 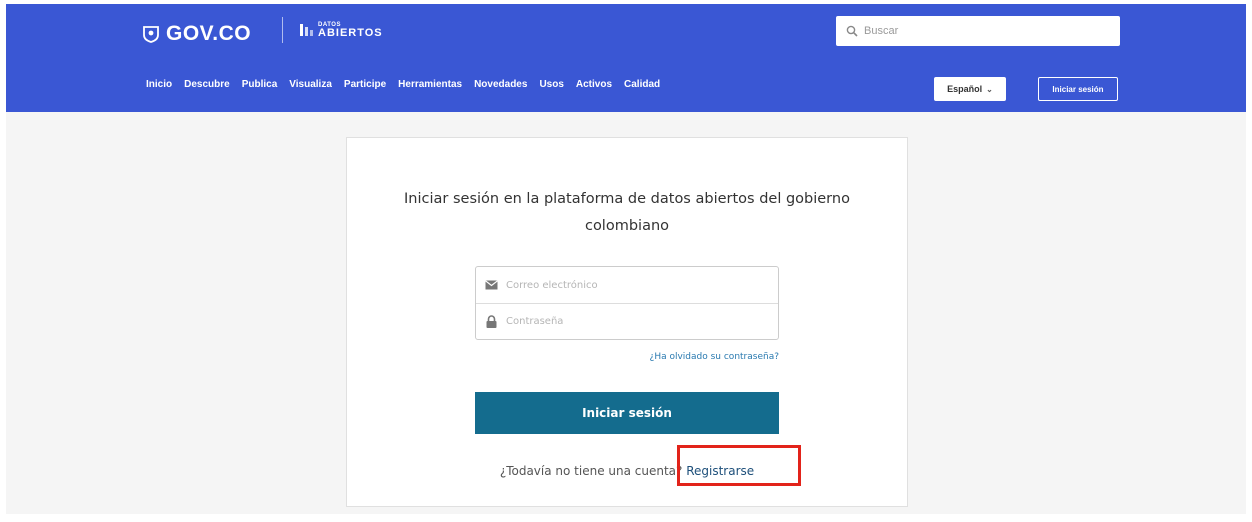 I want to click on gov-co-logo-text: GOV.CO, so click(x=209, y=33).